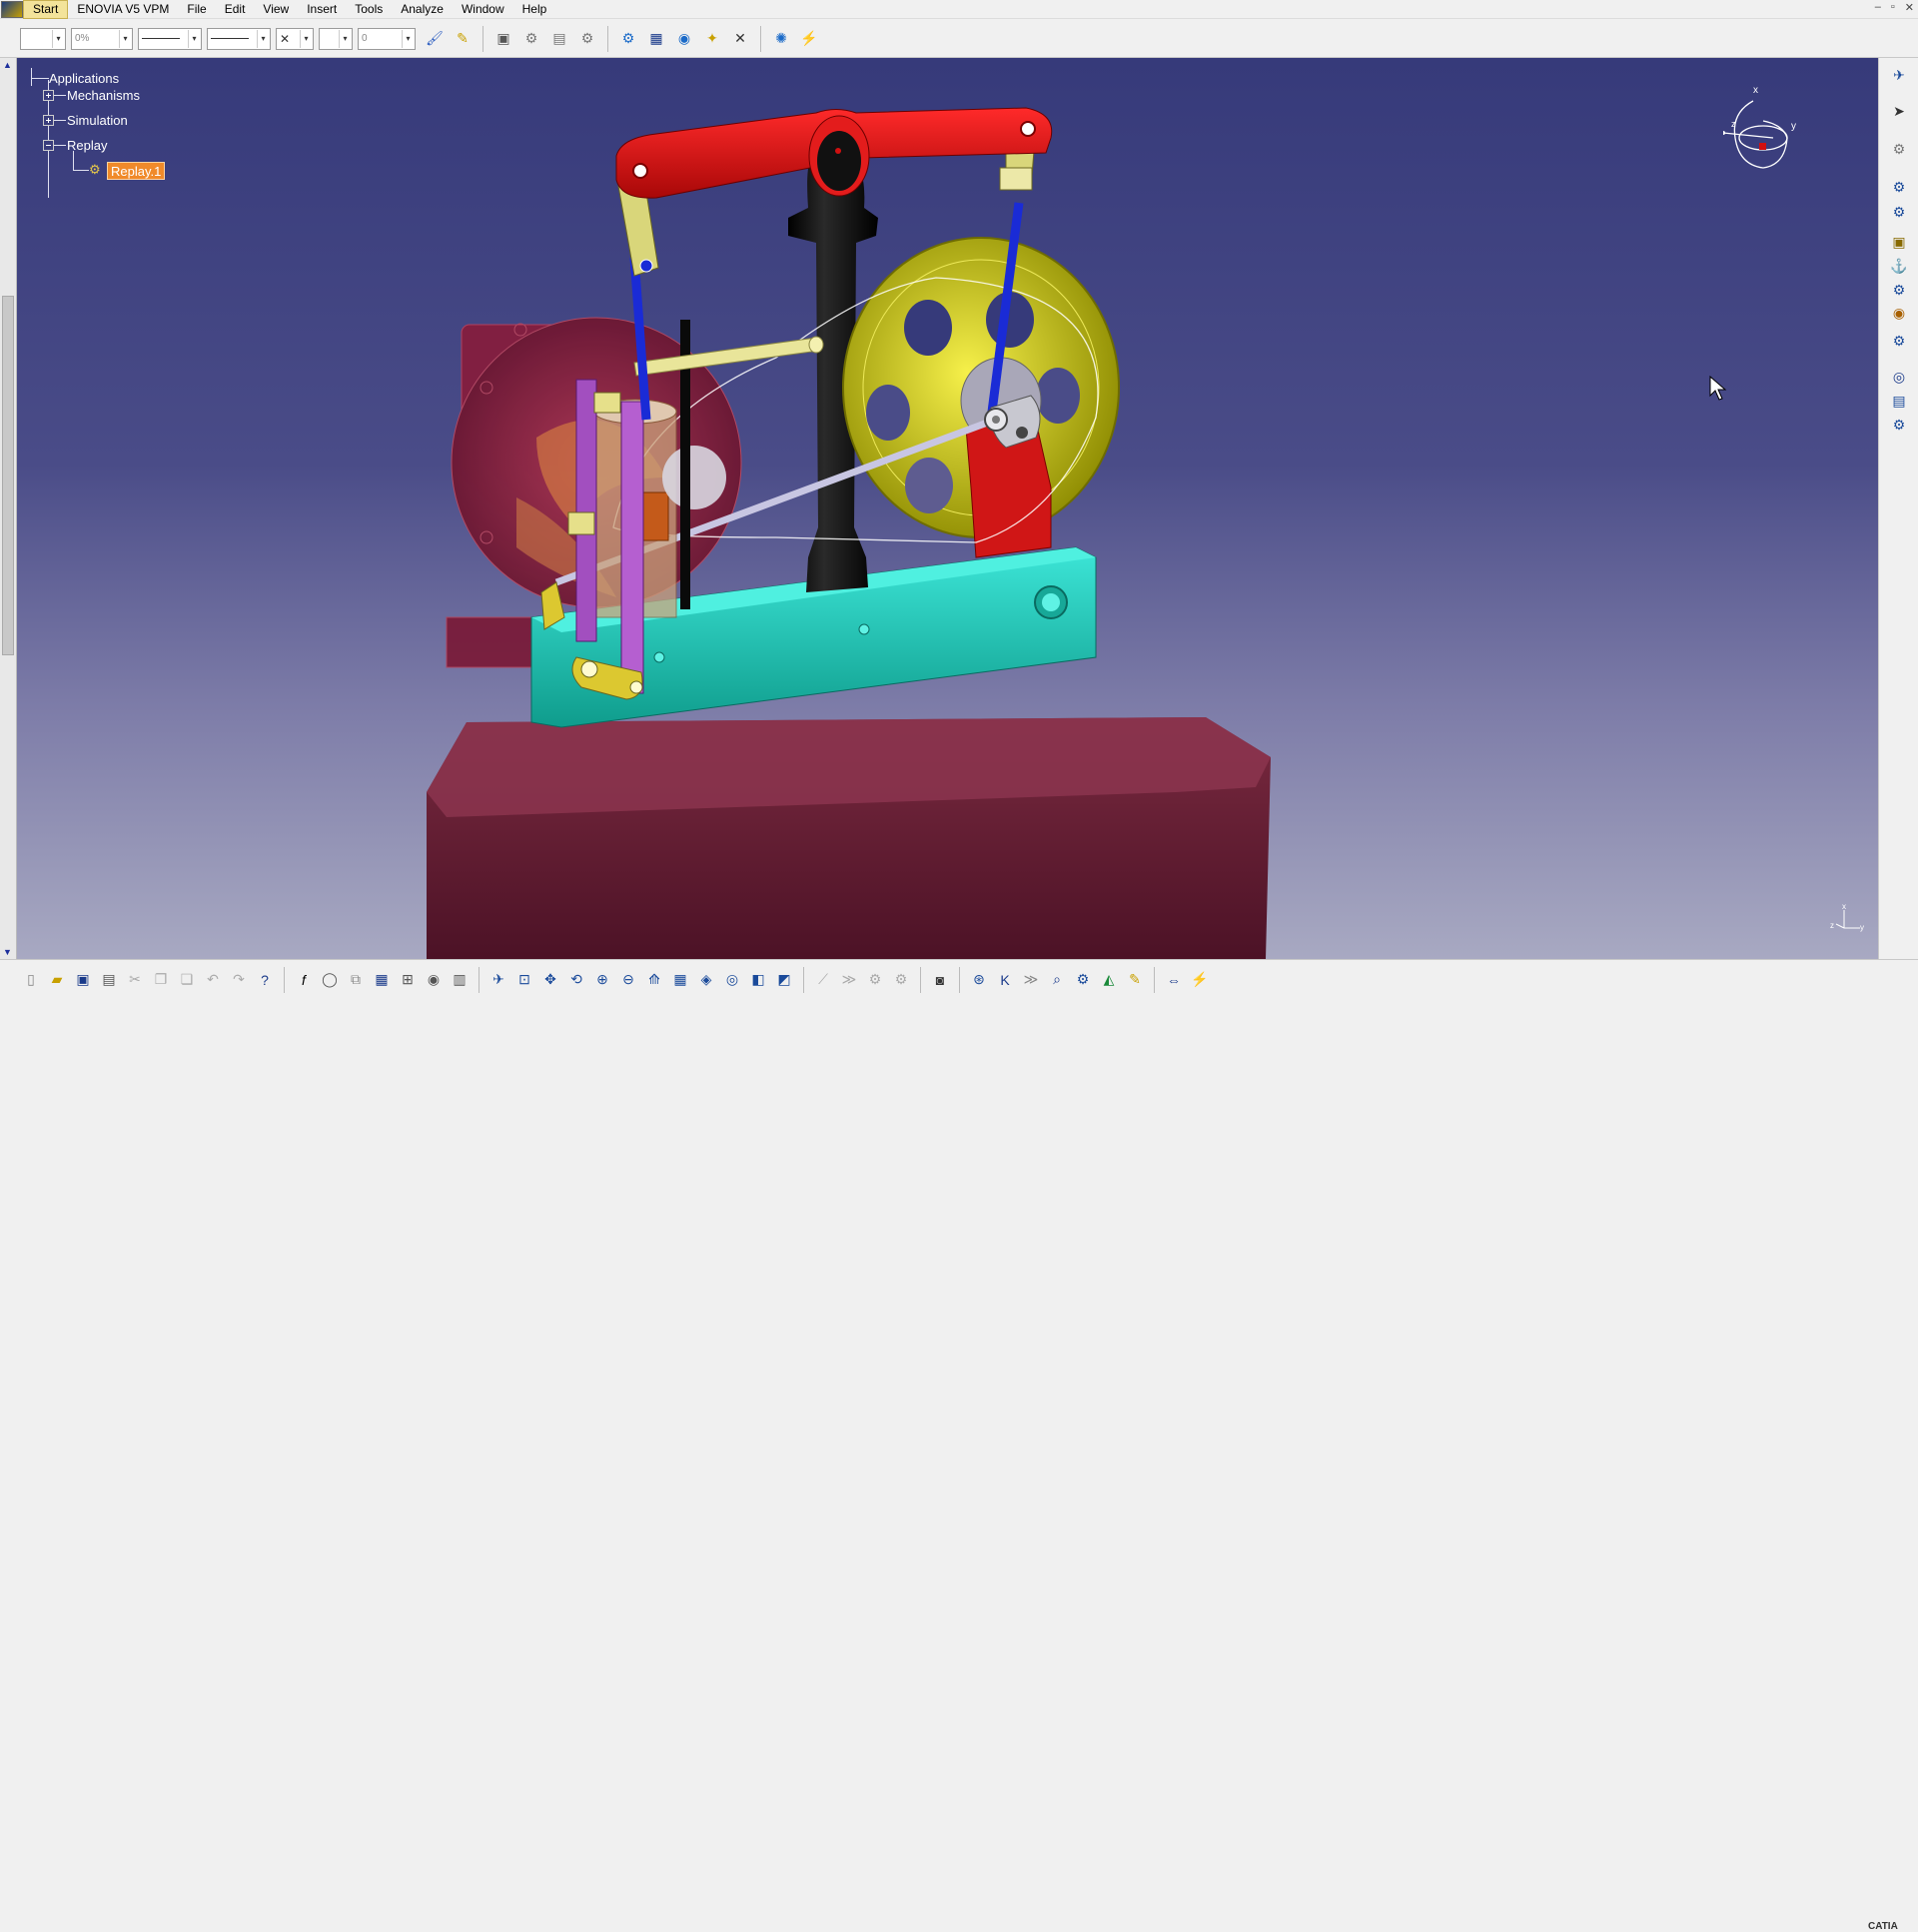  What do you see at coordinates (356, 980) in the screenshot?
I see `link-icon: ⧉` at bounding box center [356, 980].